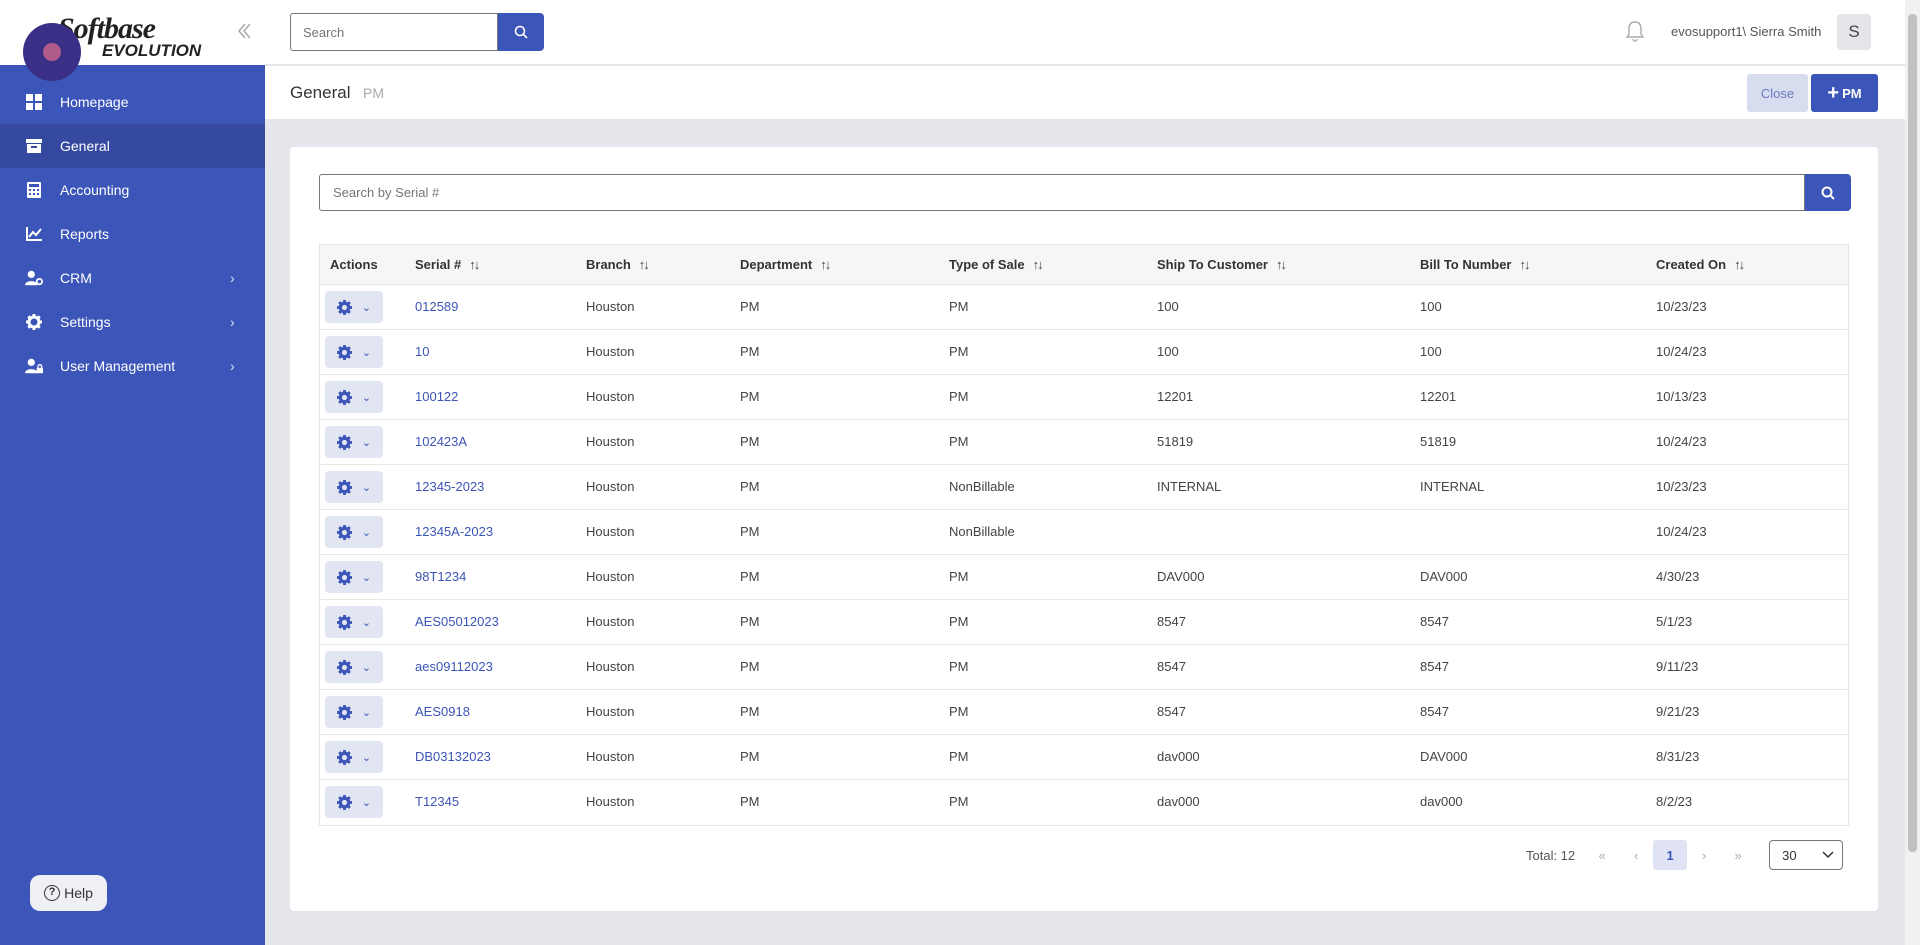 This screenshot has height=945, width=1920. I want to click on sidebar-item-general: General, so click(132, 146).